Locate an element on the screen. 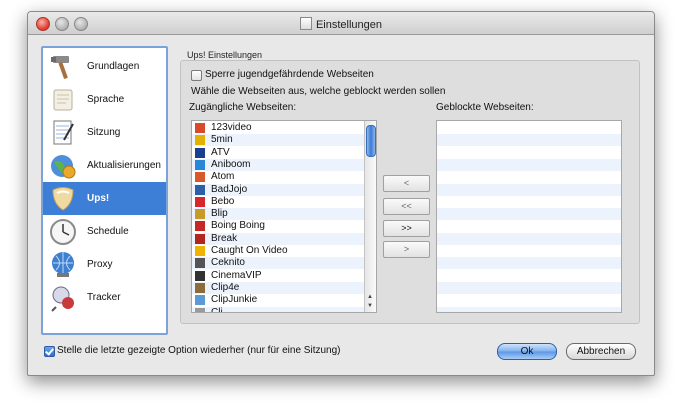 The image size is (680, 413). title-bar: Einstellungen is located at coordinates (341, 23).